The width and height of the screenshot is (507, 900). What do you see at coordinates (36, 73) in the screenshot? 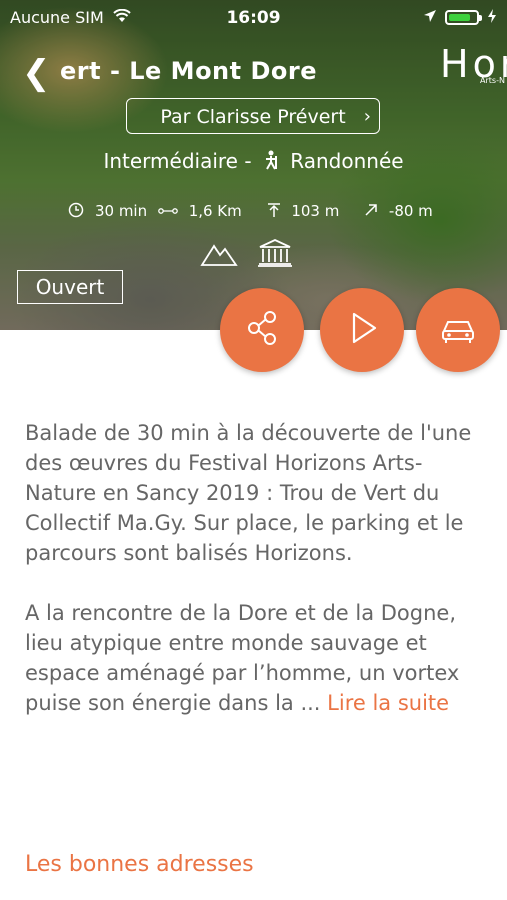
I see `back-chevron-icon: ❮` at bounding box center [36, 73].